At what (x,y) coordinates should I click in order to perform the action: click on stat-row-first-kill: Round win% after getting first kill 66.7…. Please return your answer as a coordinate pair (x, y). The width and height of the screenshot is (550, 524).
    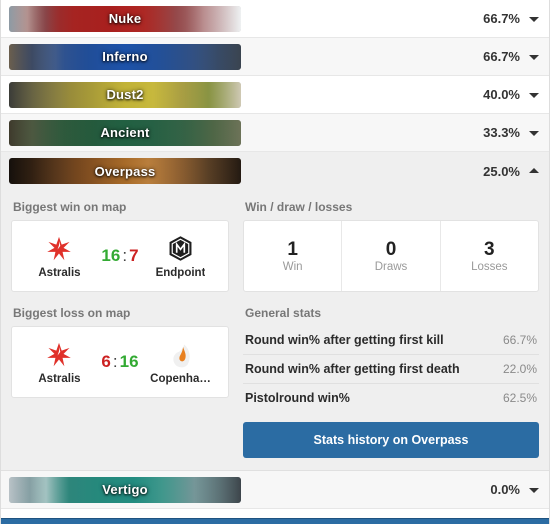
    Looking at the image, I should click on (391, 340).